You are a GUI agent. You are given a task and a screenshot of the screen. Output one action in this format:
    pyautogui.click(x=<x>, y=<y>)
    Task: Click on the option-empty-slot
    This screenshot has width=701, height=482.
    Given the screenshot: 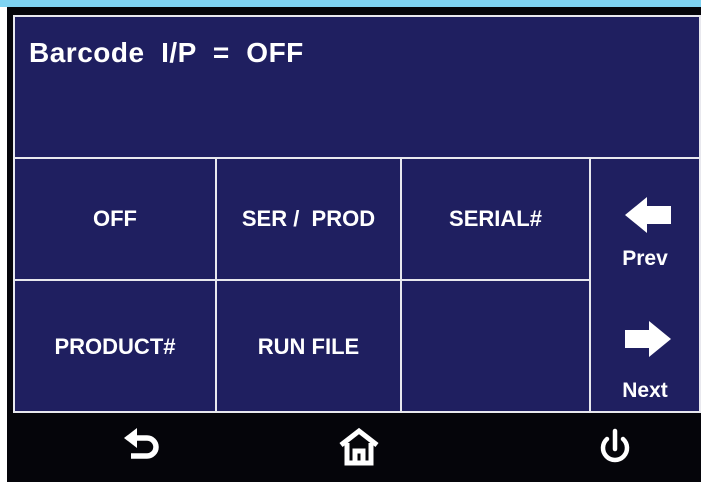 What is the action you would take?
    pyautogui.click(x=495, y=347)
    